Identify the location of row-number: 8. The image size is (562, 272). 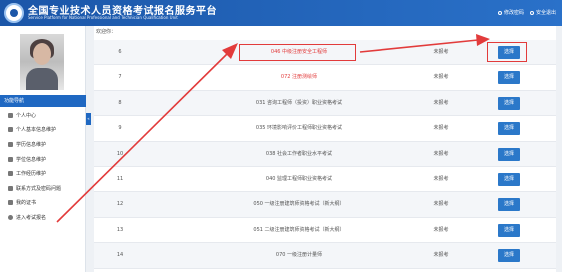
(120, 102).